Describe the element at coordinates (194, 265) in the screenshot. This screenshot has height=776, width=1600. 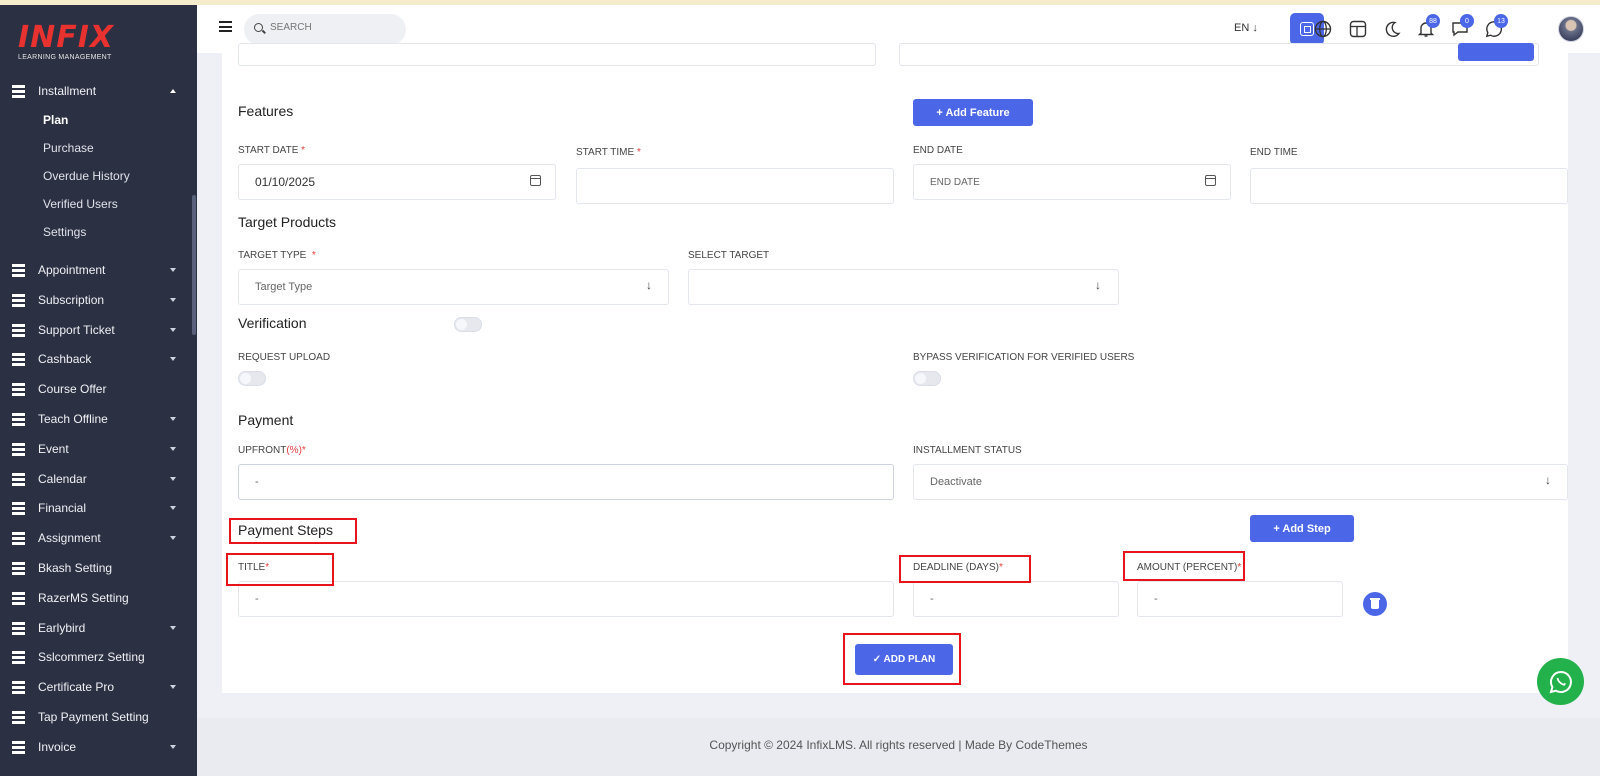
I see `sidebar-scrollbar` at that location.